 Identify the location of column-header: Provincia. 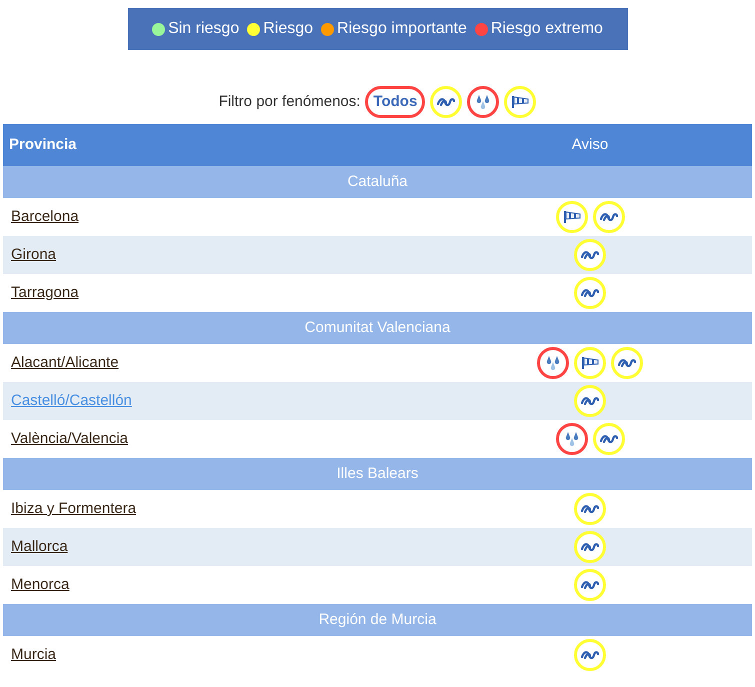
(43, 144).